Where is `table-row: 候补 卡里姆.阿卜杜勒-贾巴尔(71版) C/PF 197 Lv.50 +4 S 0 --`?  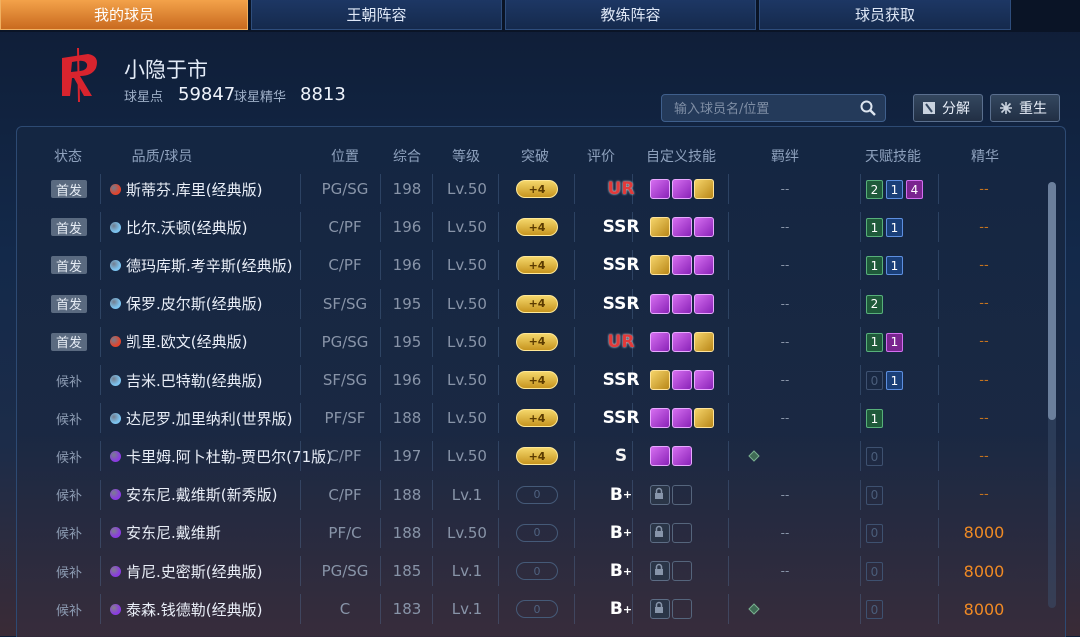 table-row: 候补 卡里姆.阿卜杜勒-贾巴尔(71版) C/PF 197 Lv.50 +4 S 0 -- is located at coordinates (533, 456).